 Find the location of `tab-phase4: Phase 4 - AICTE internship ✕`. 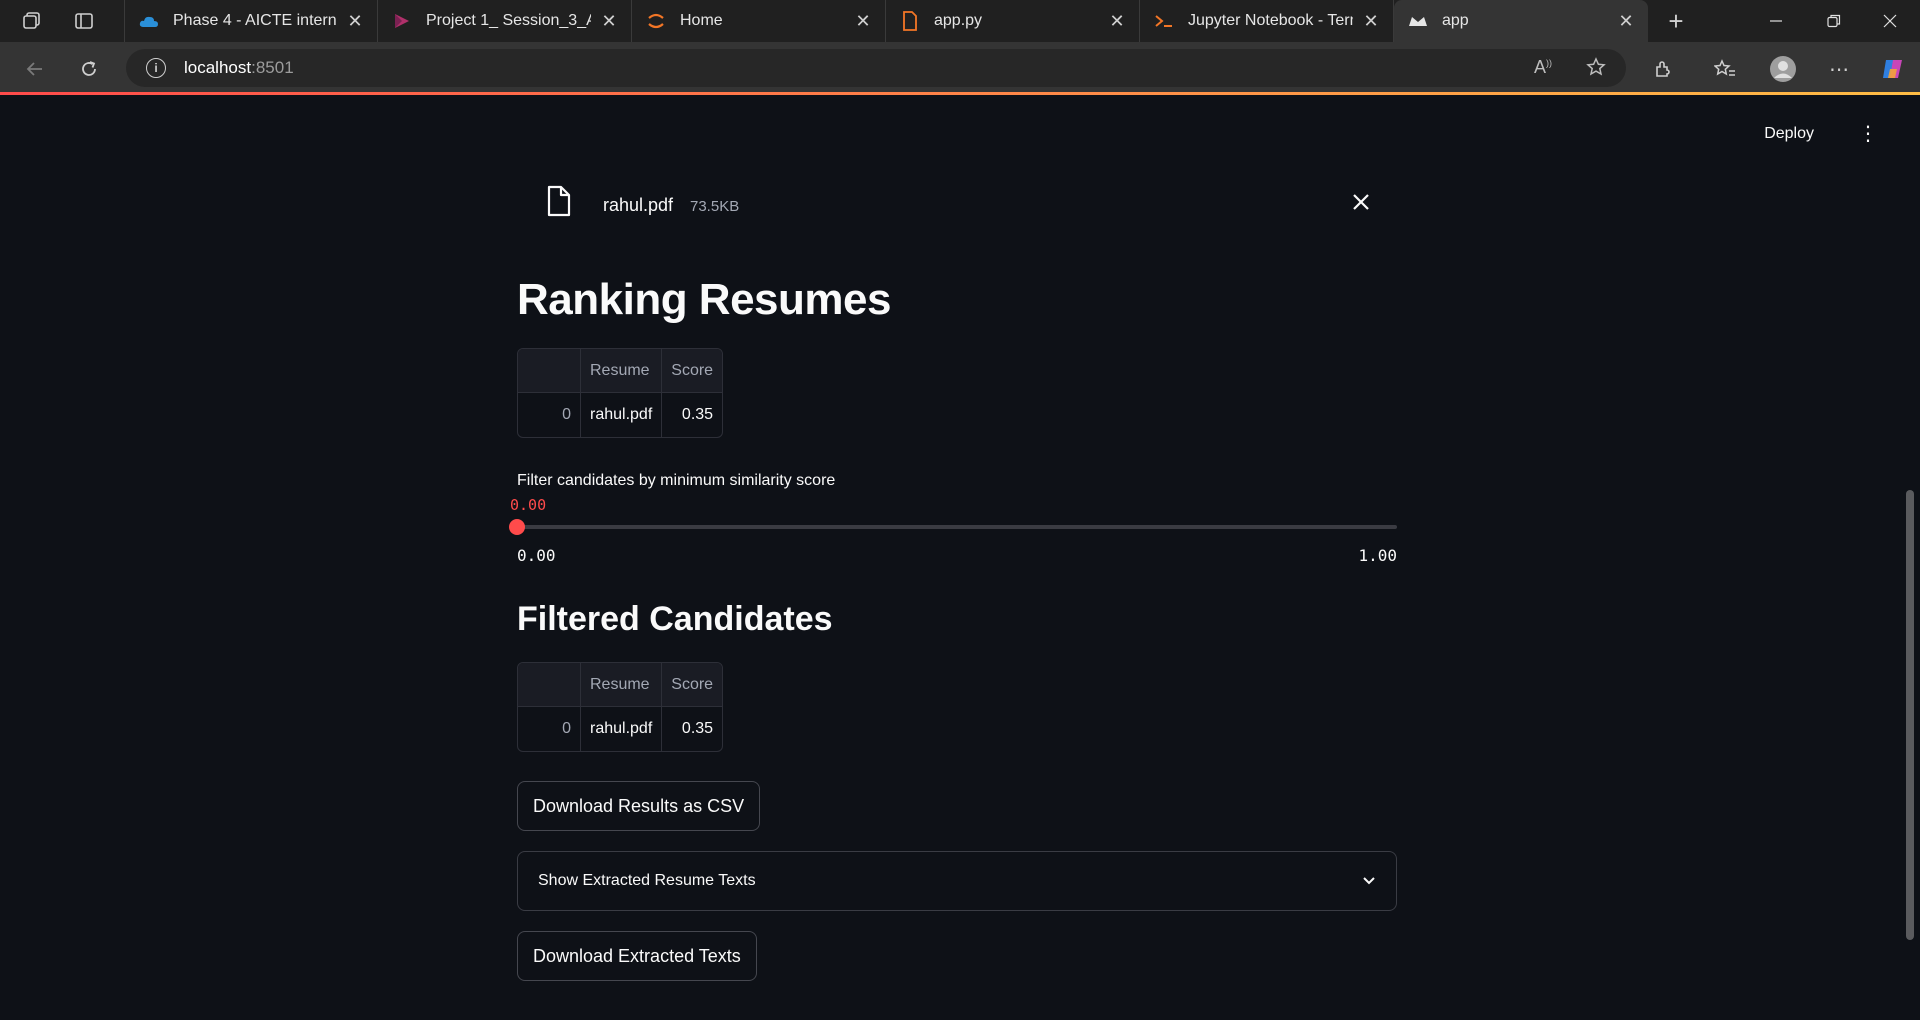

tab-phase4: Phase 4 - AICTE internship ✕ is located at coordinates (251, 21).